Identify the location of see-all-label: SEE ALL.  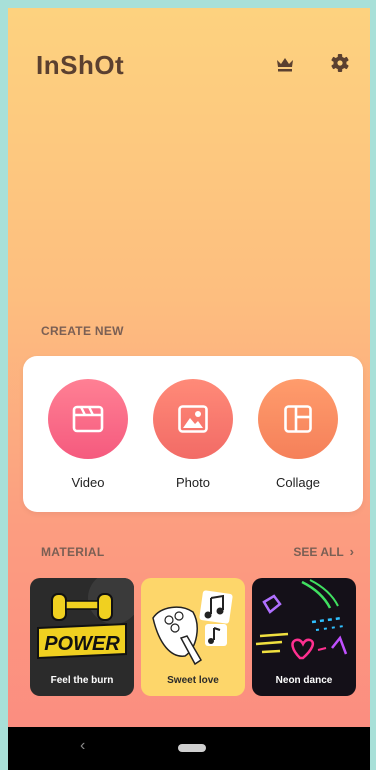
(318, 552).